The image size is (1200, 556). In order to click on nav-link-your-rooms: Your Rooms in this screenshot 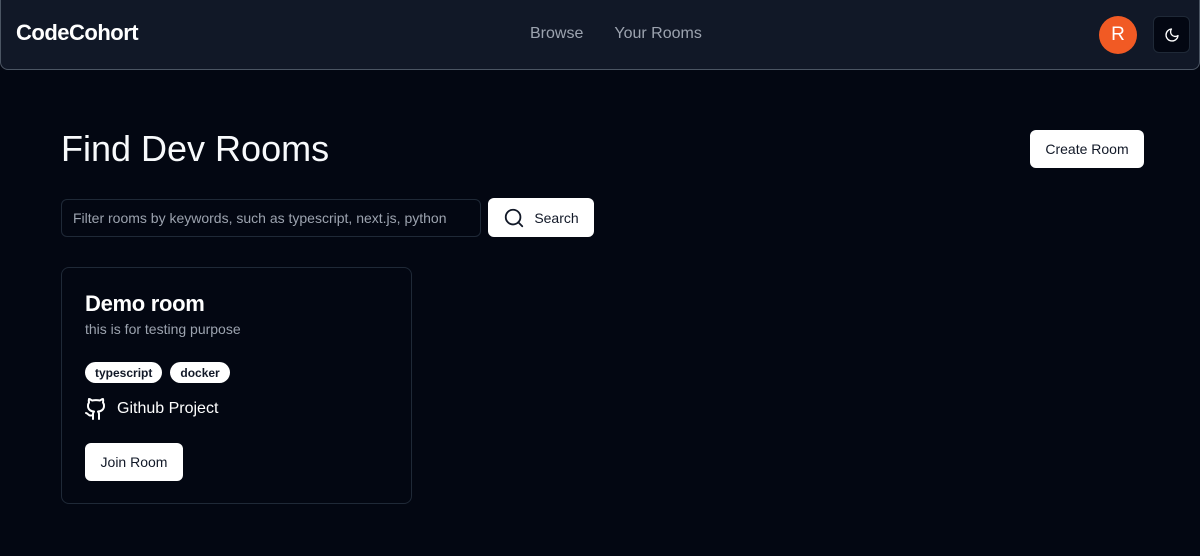, I will do `click(657, 34)`.